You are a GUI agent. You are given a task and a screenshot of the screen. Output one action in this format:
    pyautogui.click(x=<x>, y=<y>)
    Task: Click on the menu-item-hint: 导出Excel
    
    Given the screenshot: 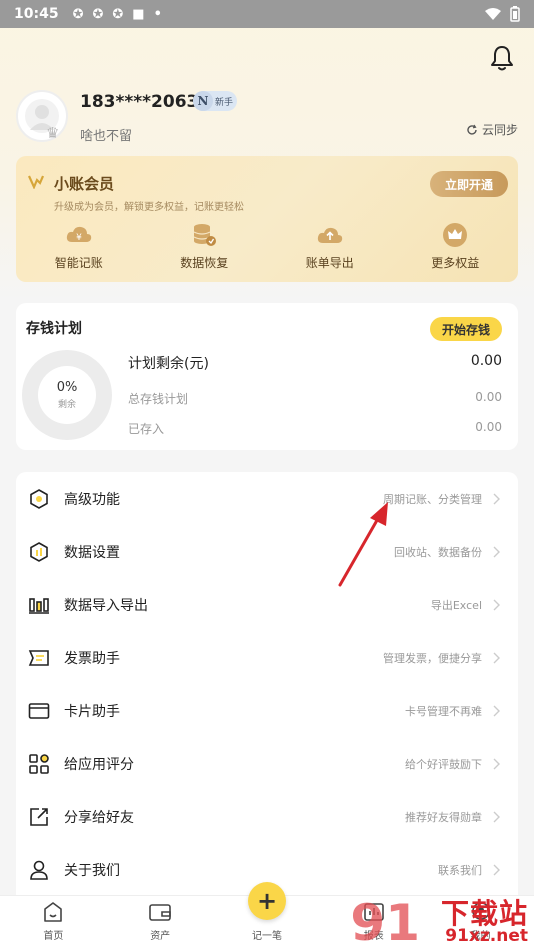 What is the action you would take?
    pyautogui.click(x=456, y=605)
    